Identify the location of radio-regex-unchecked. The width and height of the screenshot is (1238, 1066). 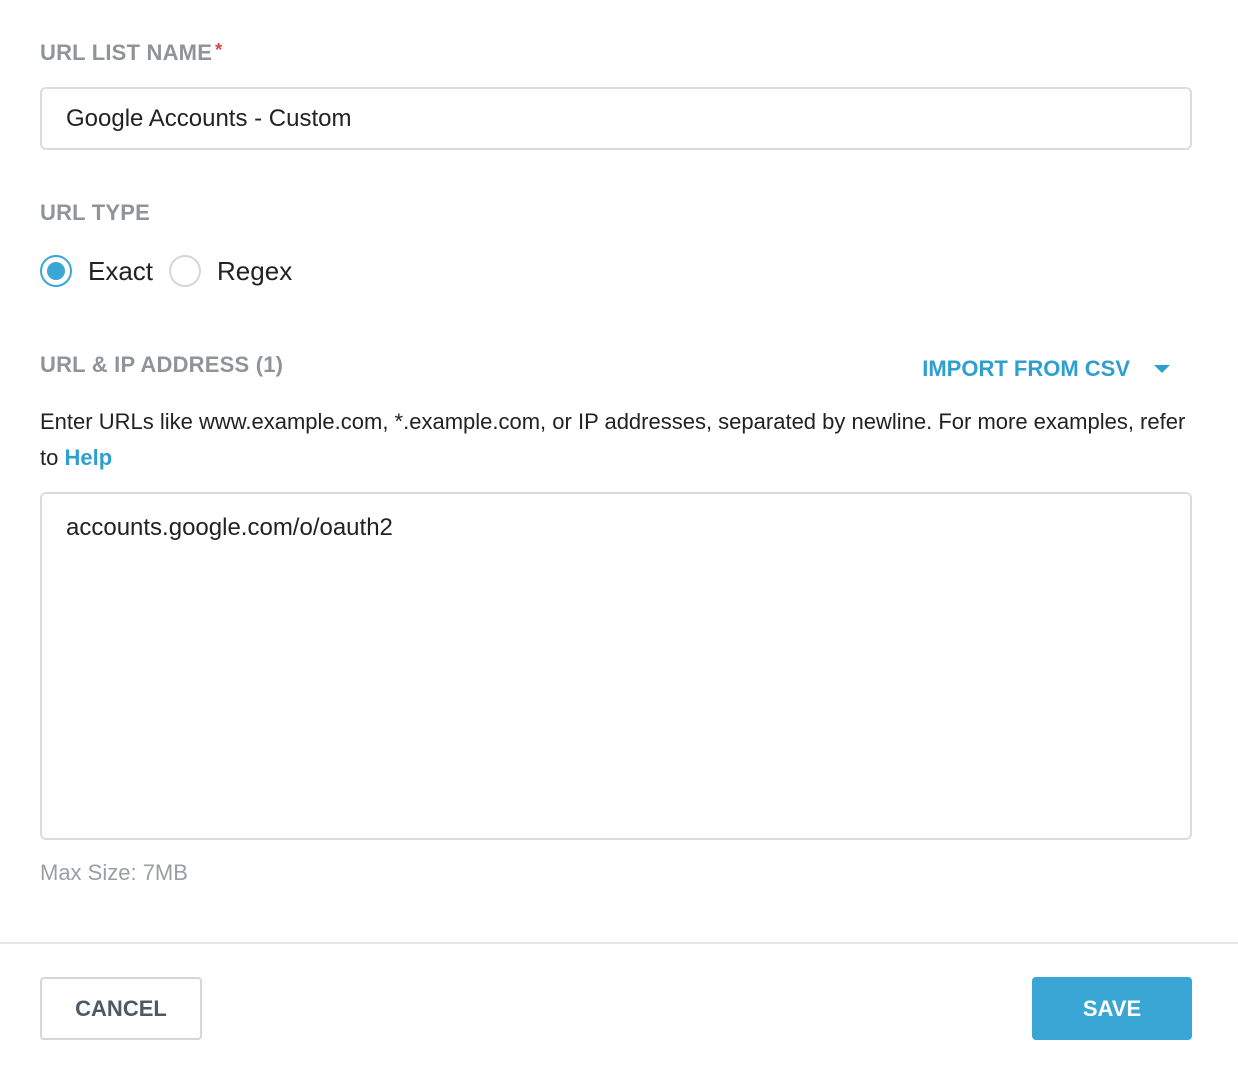
(185, 271).